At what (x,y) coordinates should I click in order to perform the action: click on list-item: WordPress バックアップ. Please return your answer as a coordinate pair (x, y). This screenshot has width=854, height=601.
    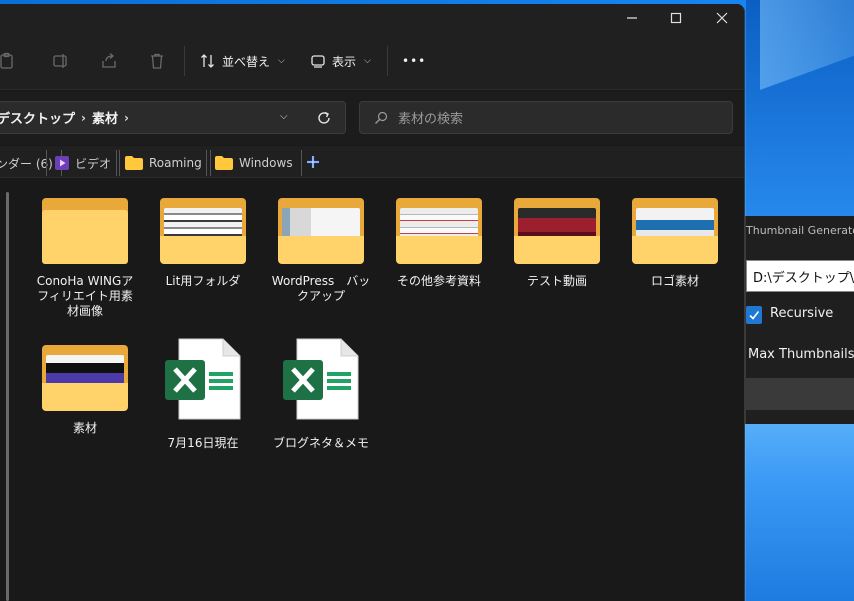
    Looking at the image, I should click on (321, 251).